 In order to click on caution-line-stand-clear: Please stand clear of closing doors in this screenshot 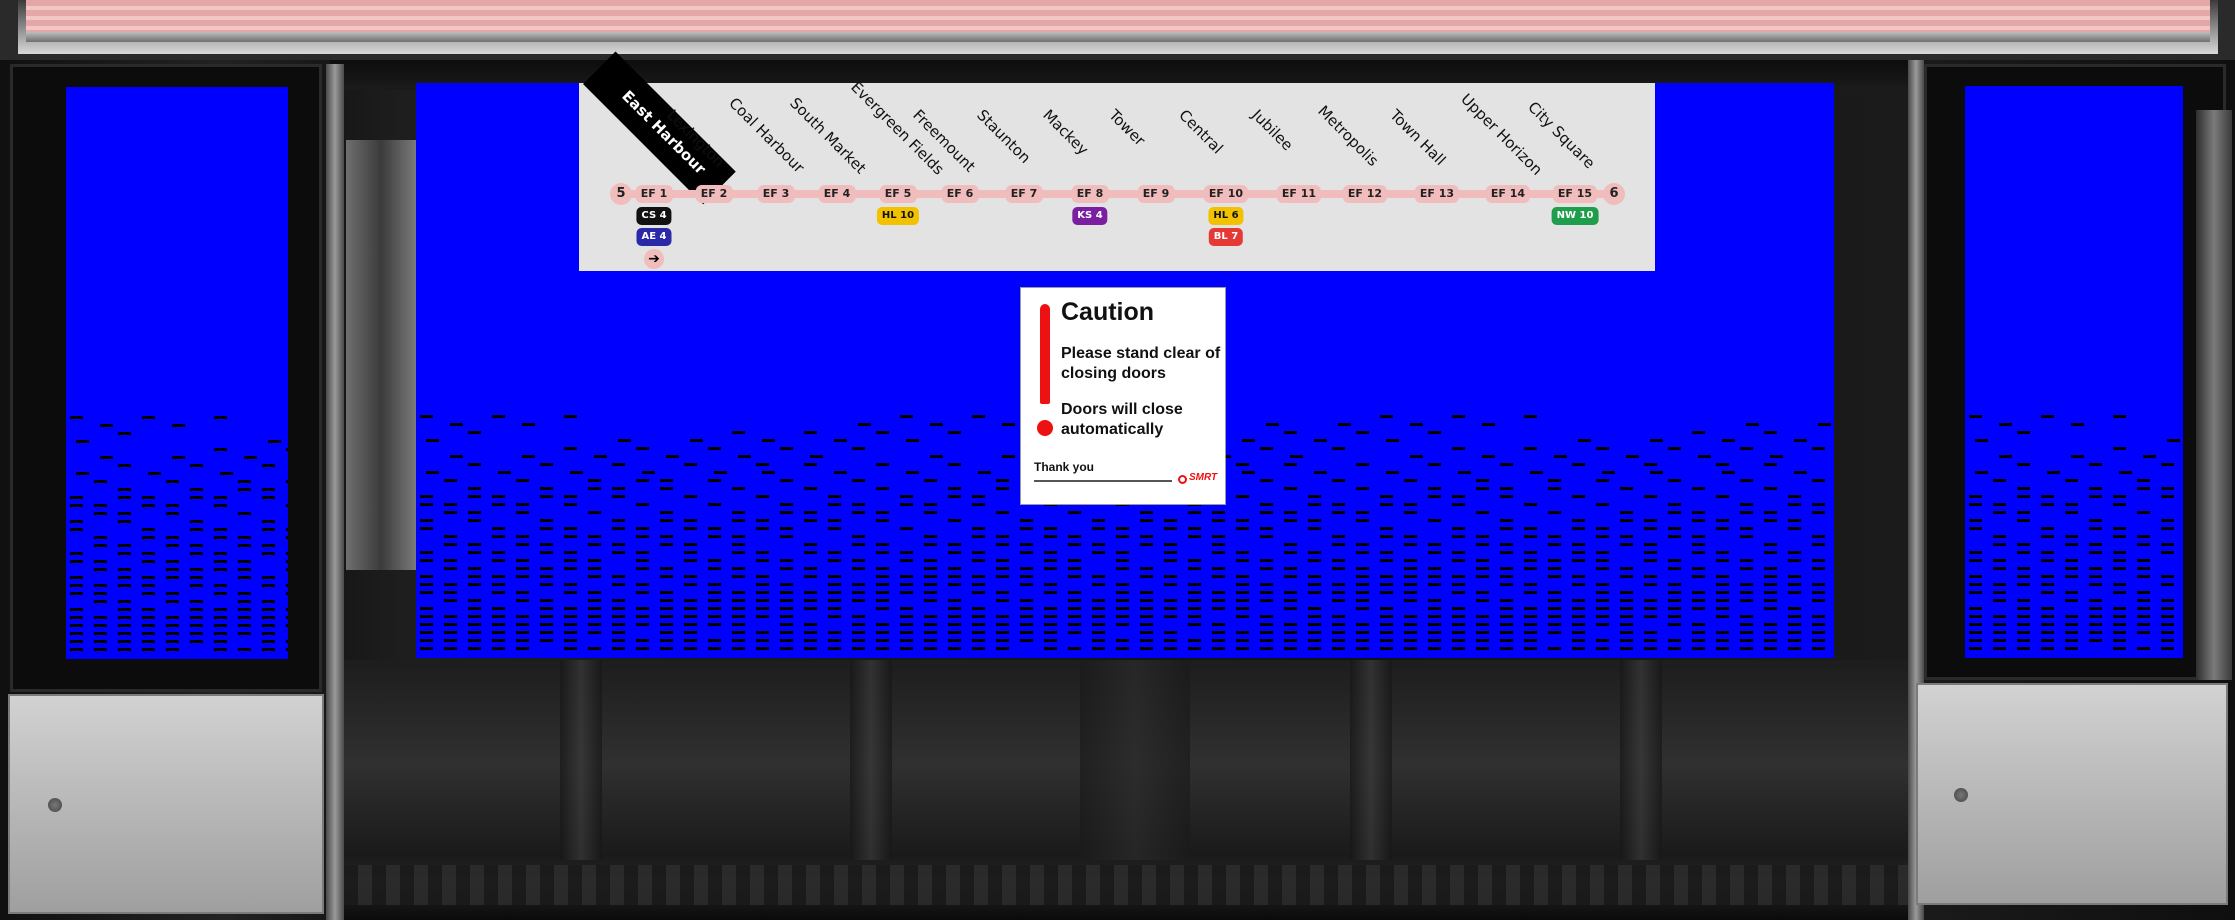, I will do `click(1141, 363)`.